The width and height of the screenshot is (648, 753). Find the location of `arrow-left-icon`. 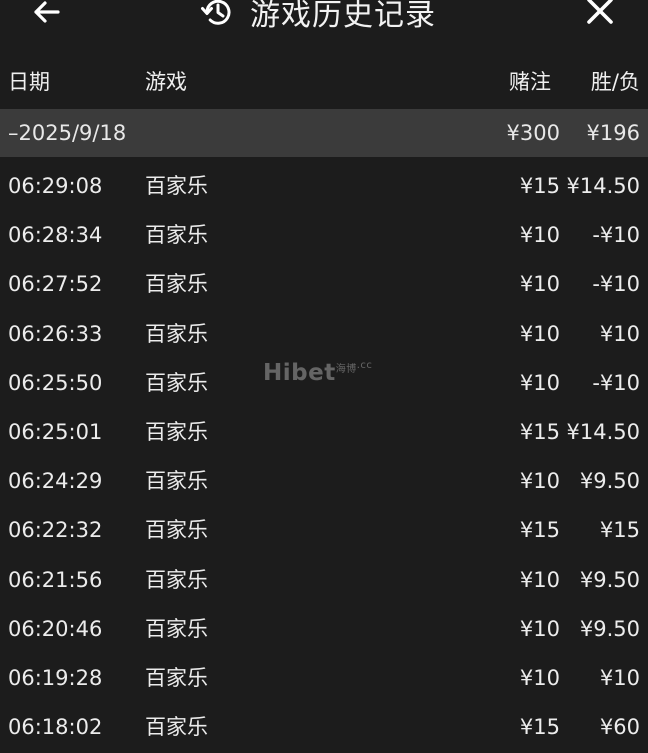

arrow-left-icon is located at coordinates (47, 12).